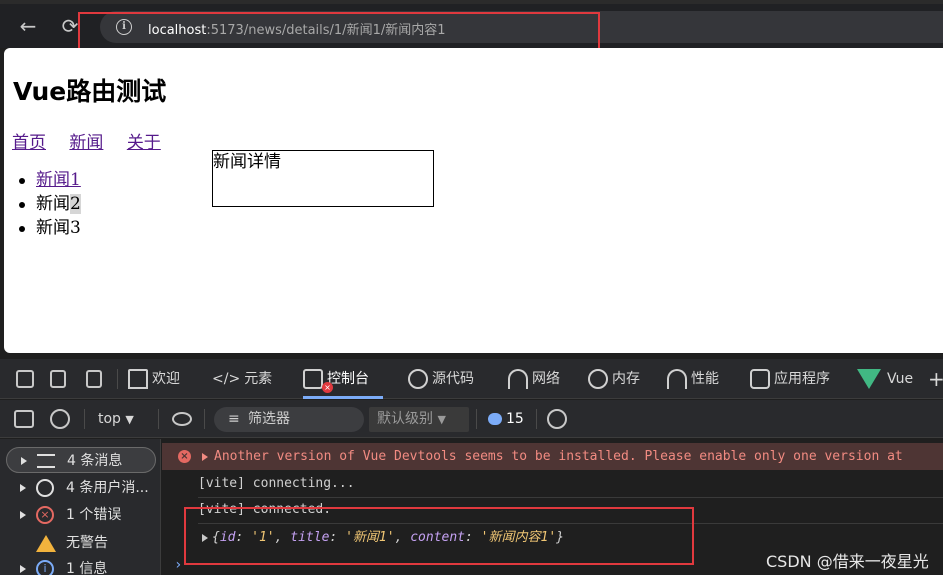  What do you see at coordinates (405, 419) in the screenshot?
I see `log-level-label: 默认级别` at bounding box center [405, 419].